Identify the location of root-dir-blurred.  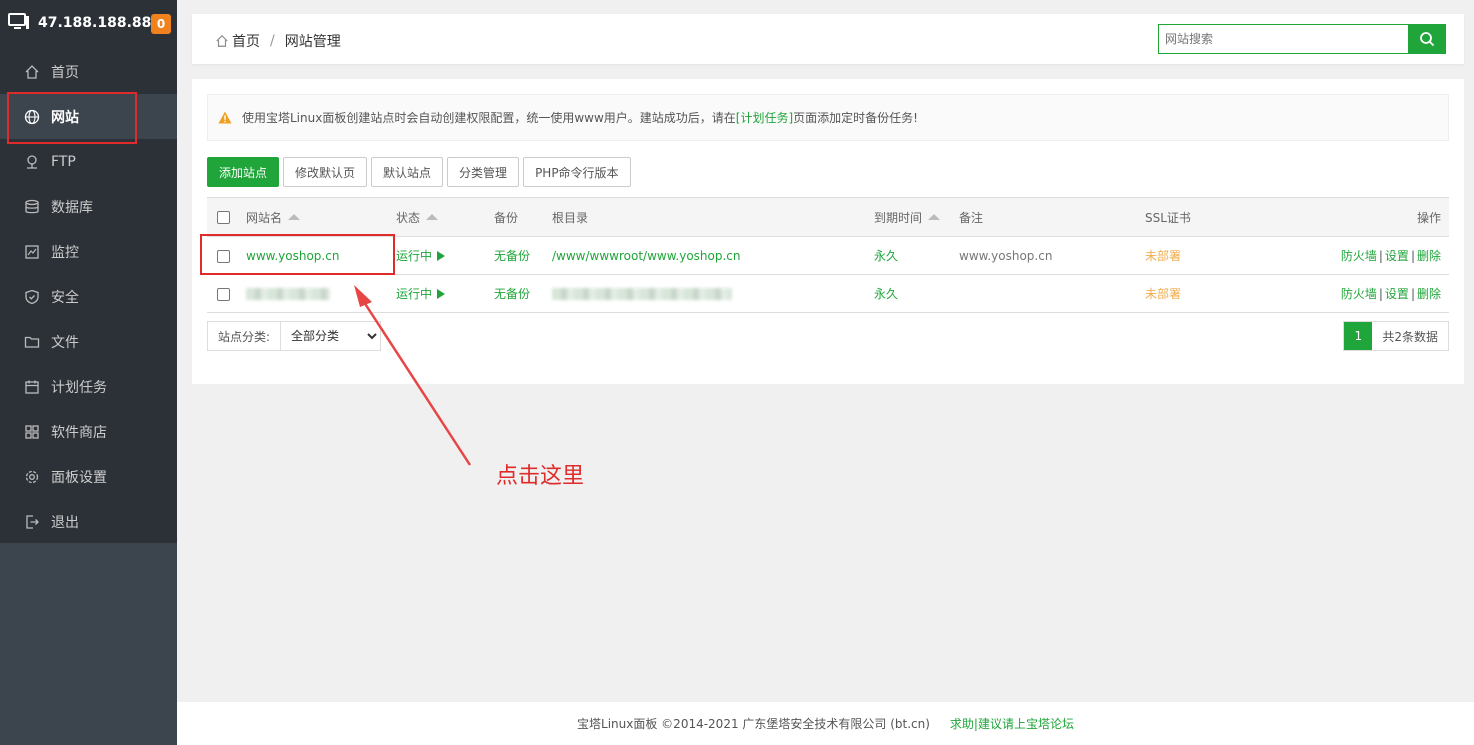
(713, 293).